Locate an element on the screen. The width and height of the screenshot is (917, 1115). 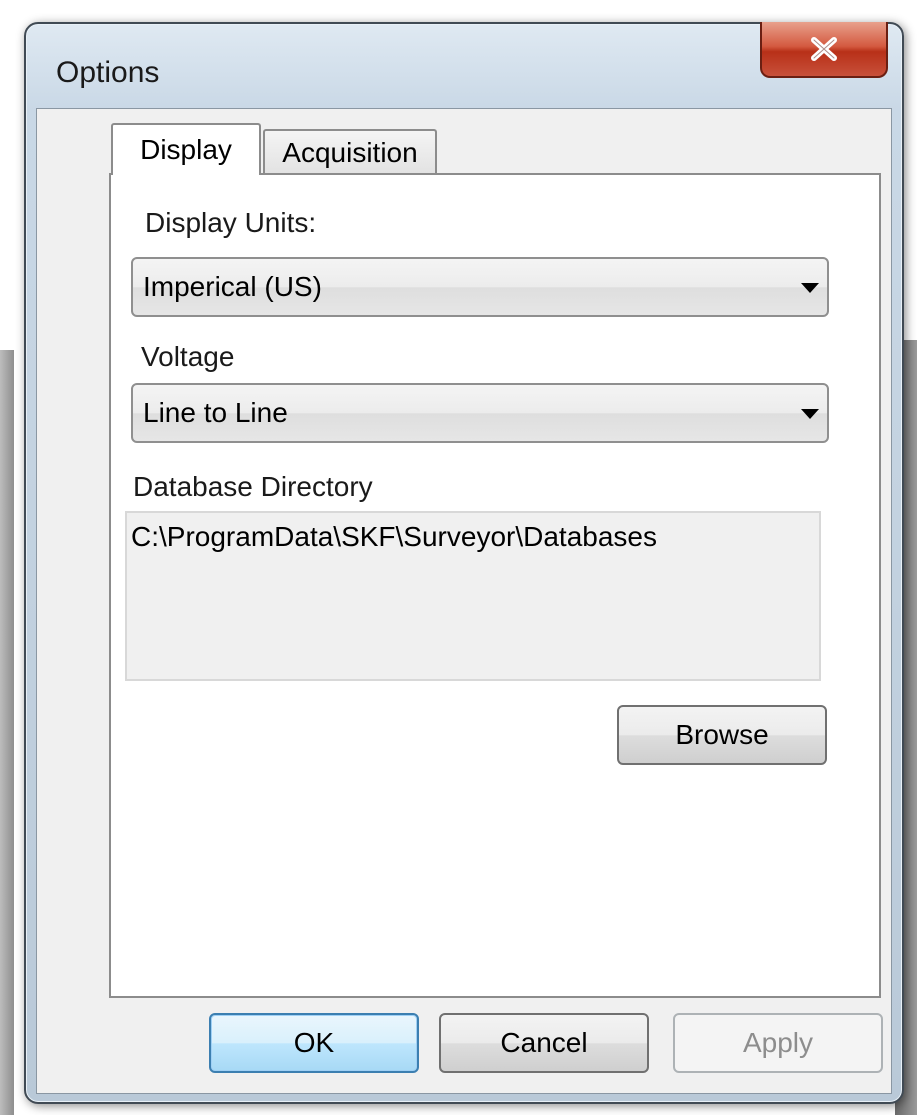
tab-display: Display is located at coordinates (186, 149).